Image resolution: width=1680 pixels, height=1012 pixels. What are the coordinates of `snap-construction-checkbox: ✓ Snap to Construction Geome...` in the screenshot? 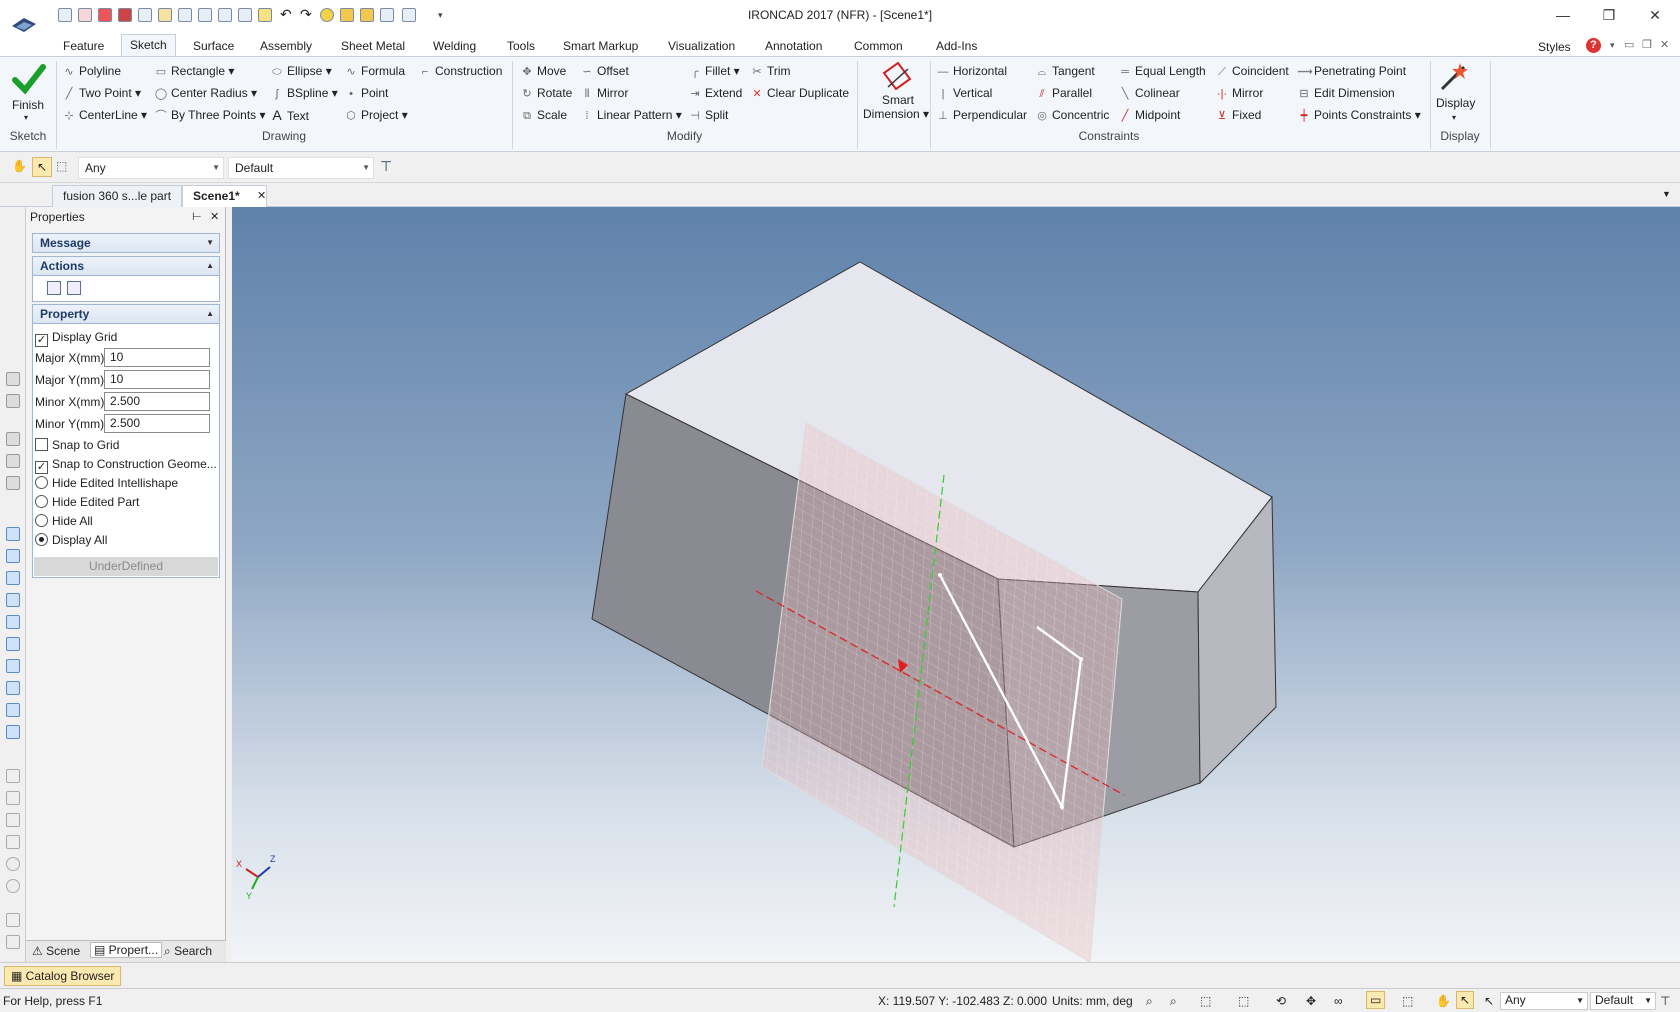 It's located at (126, 464).